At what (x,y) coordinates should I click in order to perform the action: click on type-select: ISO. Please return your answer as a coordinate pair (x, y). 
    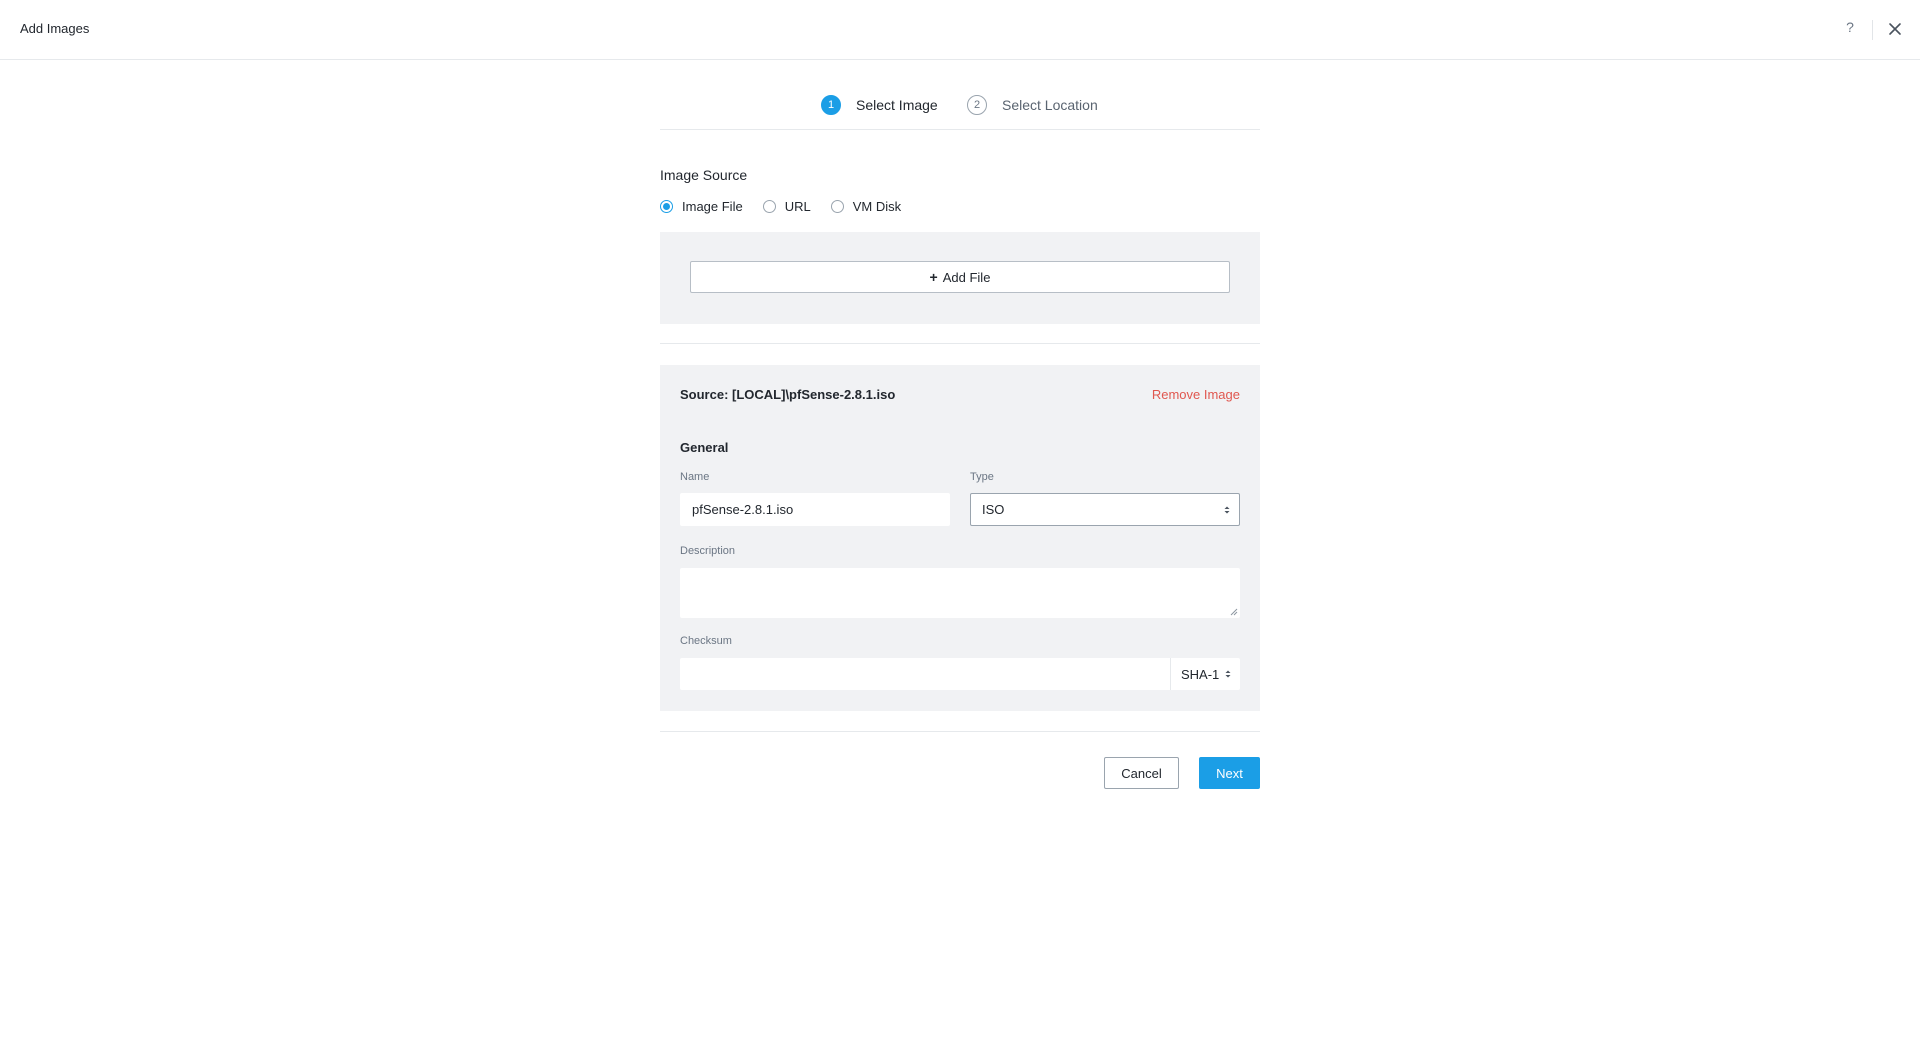
    Looking at the image, I should click on (1105, 509).